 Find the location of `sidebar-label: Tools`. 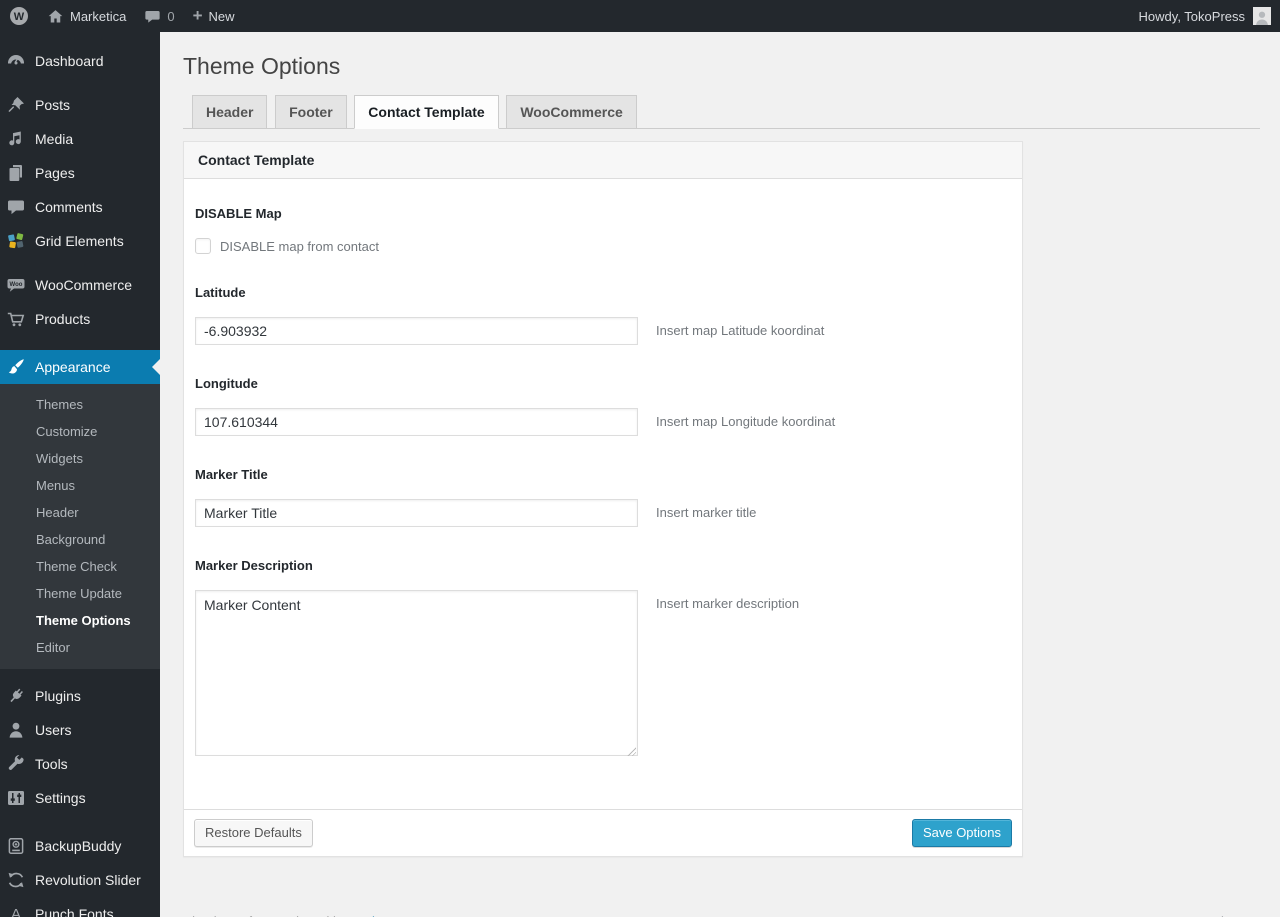

sidebar-label: Tools is located at coordinates (51, 764).